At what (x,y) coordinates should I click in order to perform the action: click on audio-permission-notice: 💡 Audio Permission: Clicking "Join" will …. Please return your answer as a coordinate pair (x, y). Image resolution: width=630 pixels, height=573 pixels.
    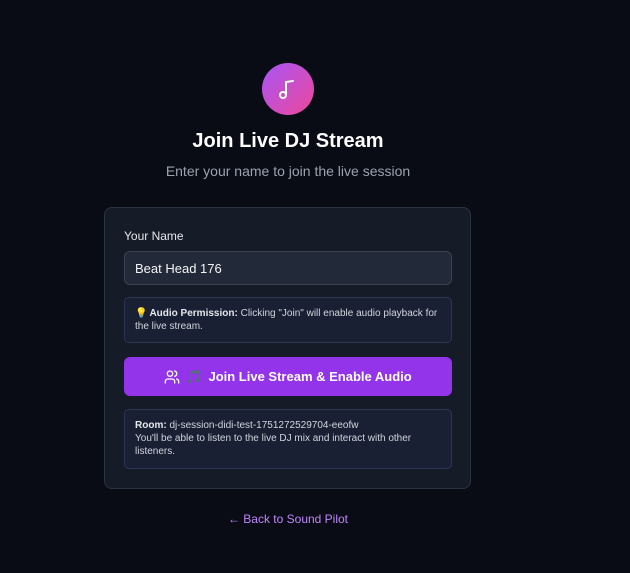
    Looking at the image, I should click on (288, 320).